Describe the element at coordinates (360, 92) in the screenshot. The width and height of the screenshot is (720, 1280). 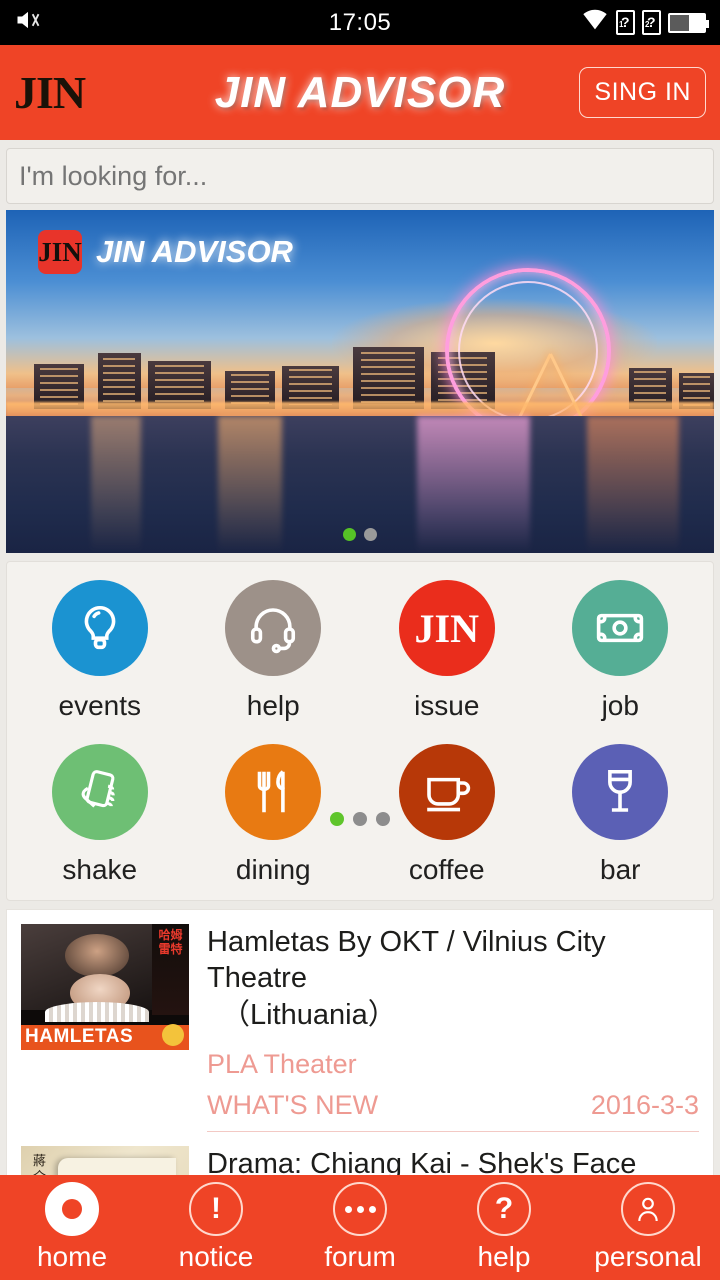
I see `app-header: JIN JIN ADVISOR SING IN` at that location.